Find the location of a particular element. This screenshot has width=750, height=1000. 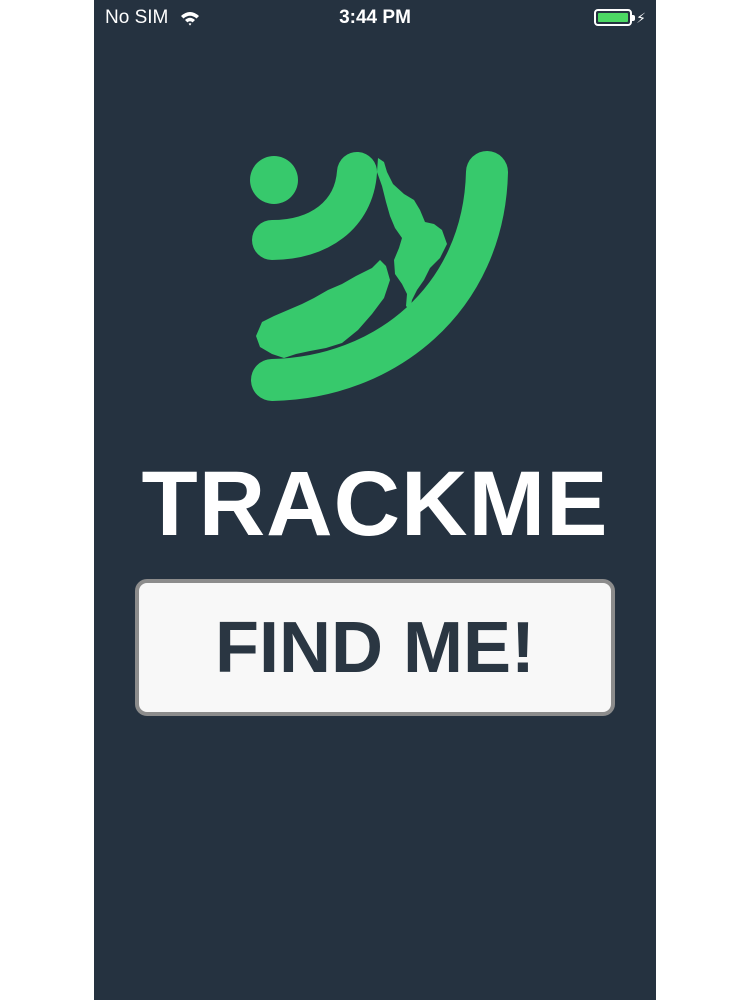

battery-fill is located at coordinates (613, 17).